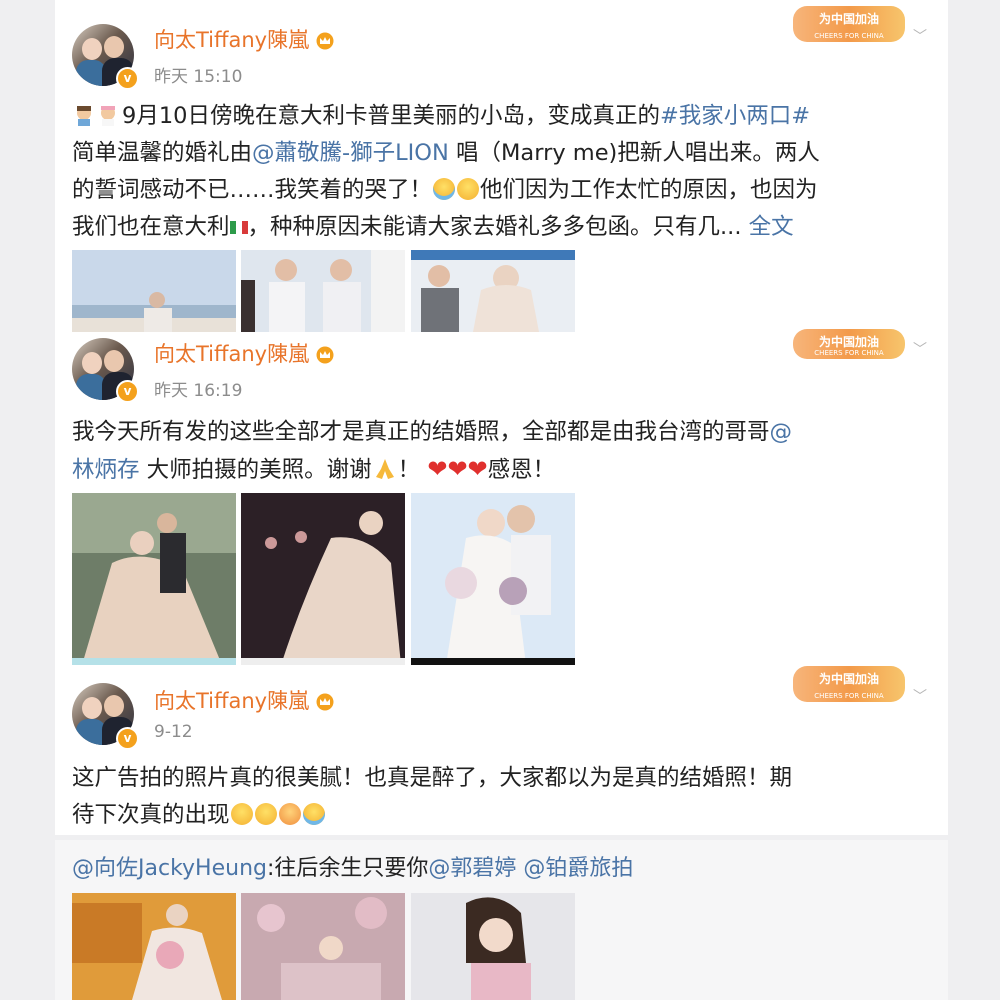  What do you see at coordinates (238, 227) in the screenshot?
I see `italy-flag-icon` at bounding box center [238, 227].